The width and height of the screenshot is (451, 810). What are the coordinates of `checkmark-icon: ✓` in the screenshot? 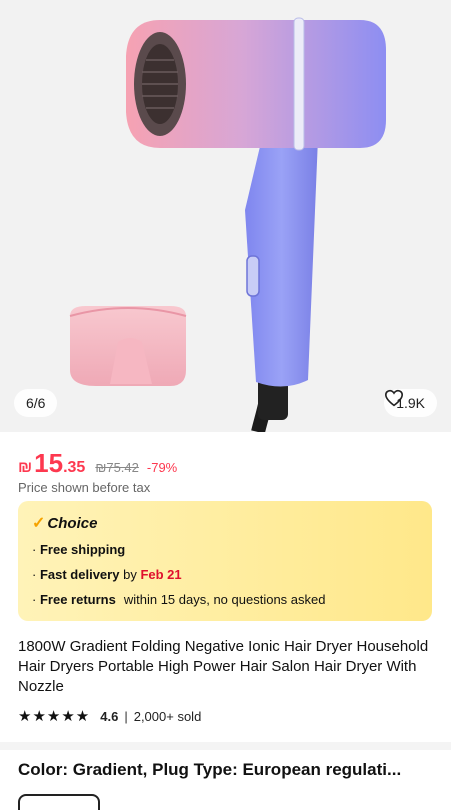 It's located at (39, 523).